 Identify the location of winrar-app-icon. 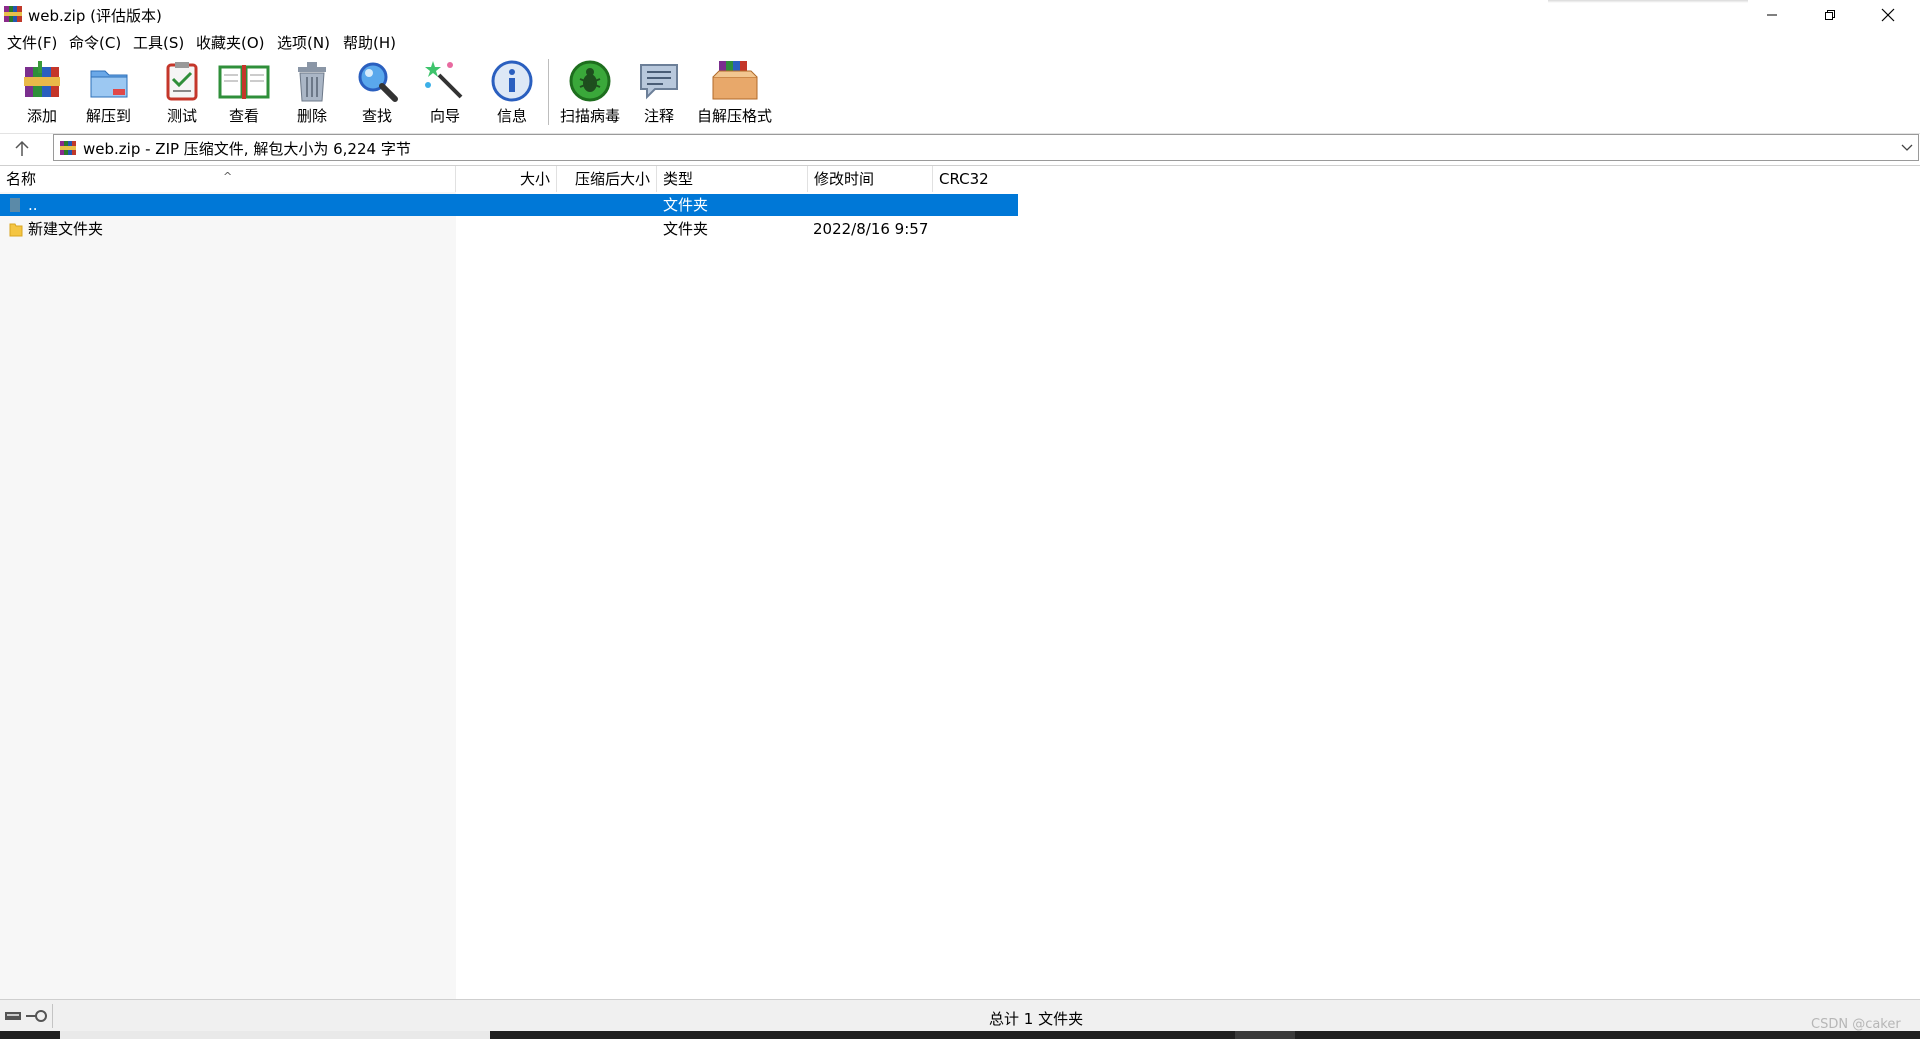
(13, 14).